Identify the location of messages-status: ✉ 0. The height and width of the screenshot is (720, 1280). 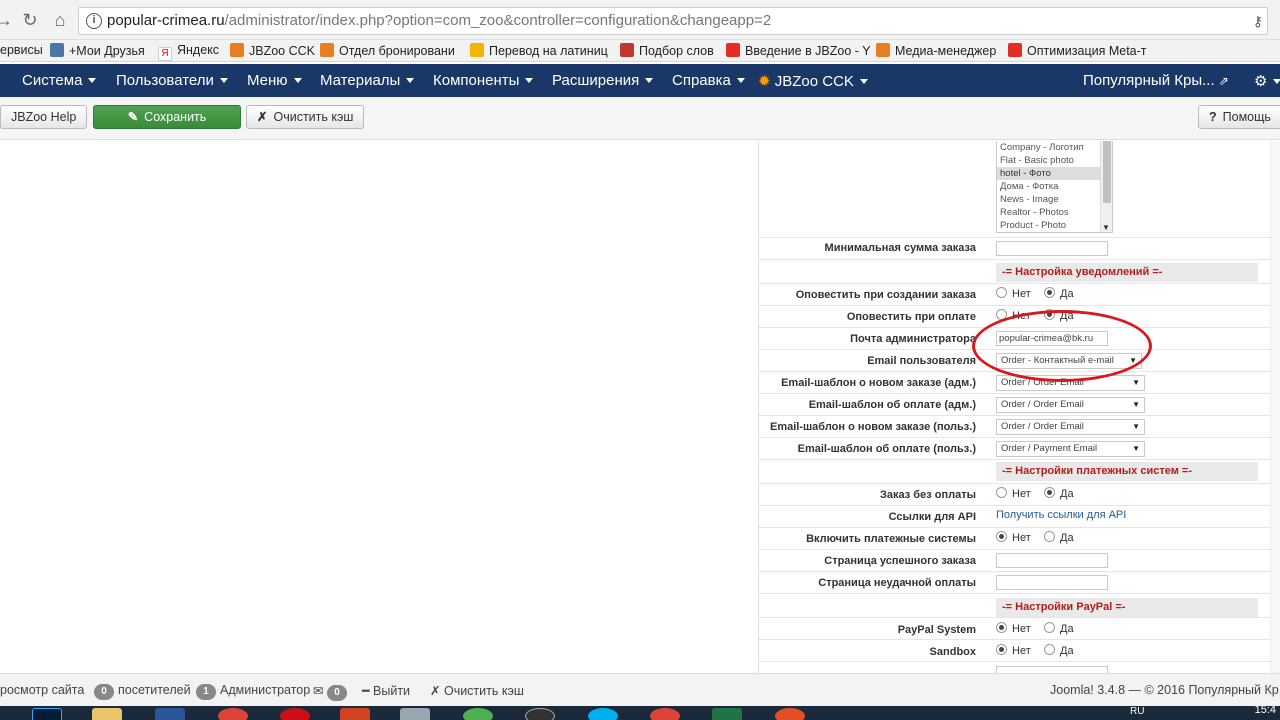
(332, 692).